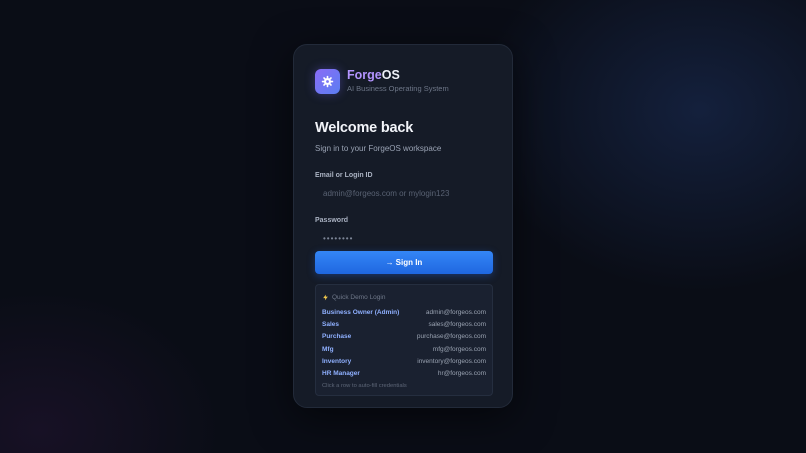 This screenshot has height=453, width=806. I want to click on lightning-icon, so click(325, 297).